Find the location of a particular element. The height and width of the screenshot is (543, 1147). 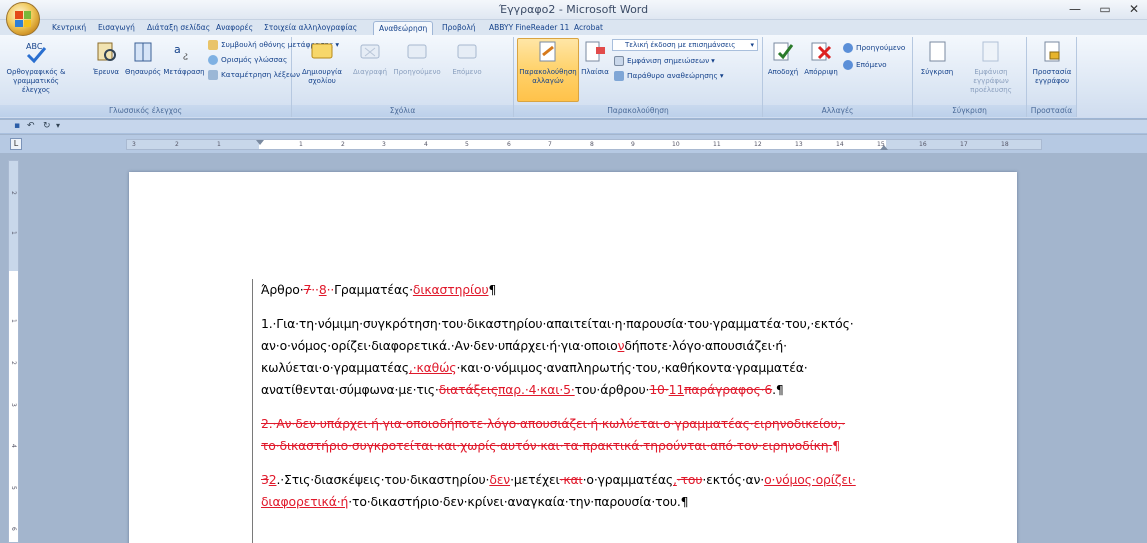

tab-selector-button: L is located at coordinates (16, 144).